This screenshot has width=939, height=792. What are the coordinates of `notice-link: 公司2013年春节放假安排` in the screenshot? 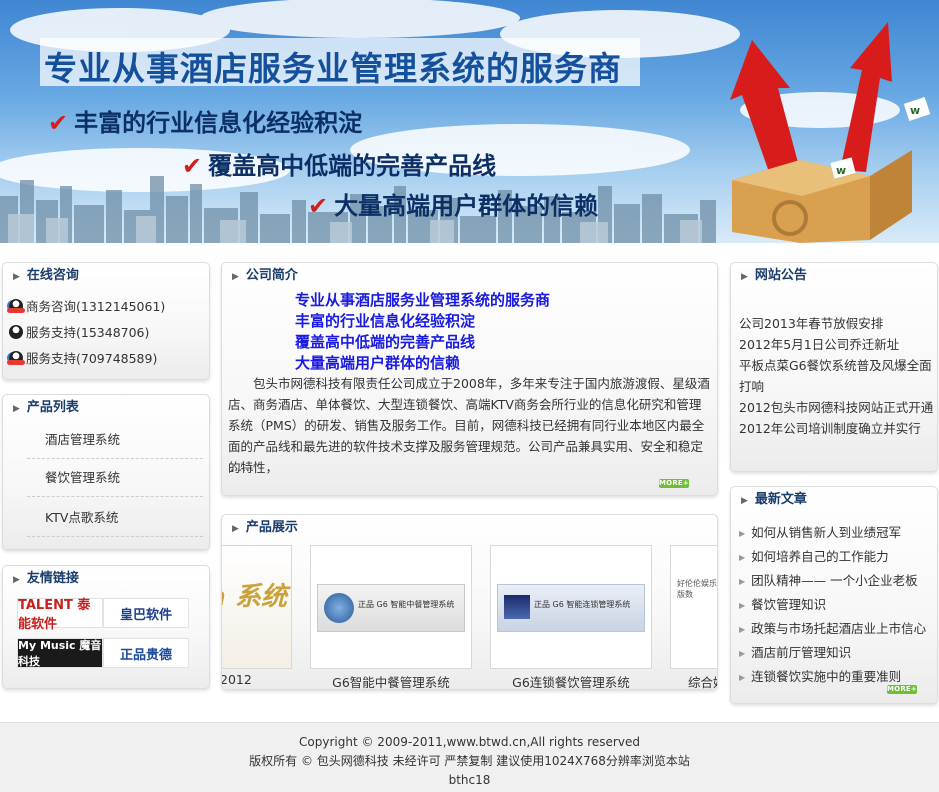 It's located at (811, 322).